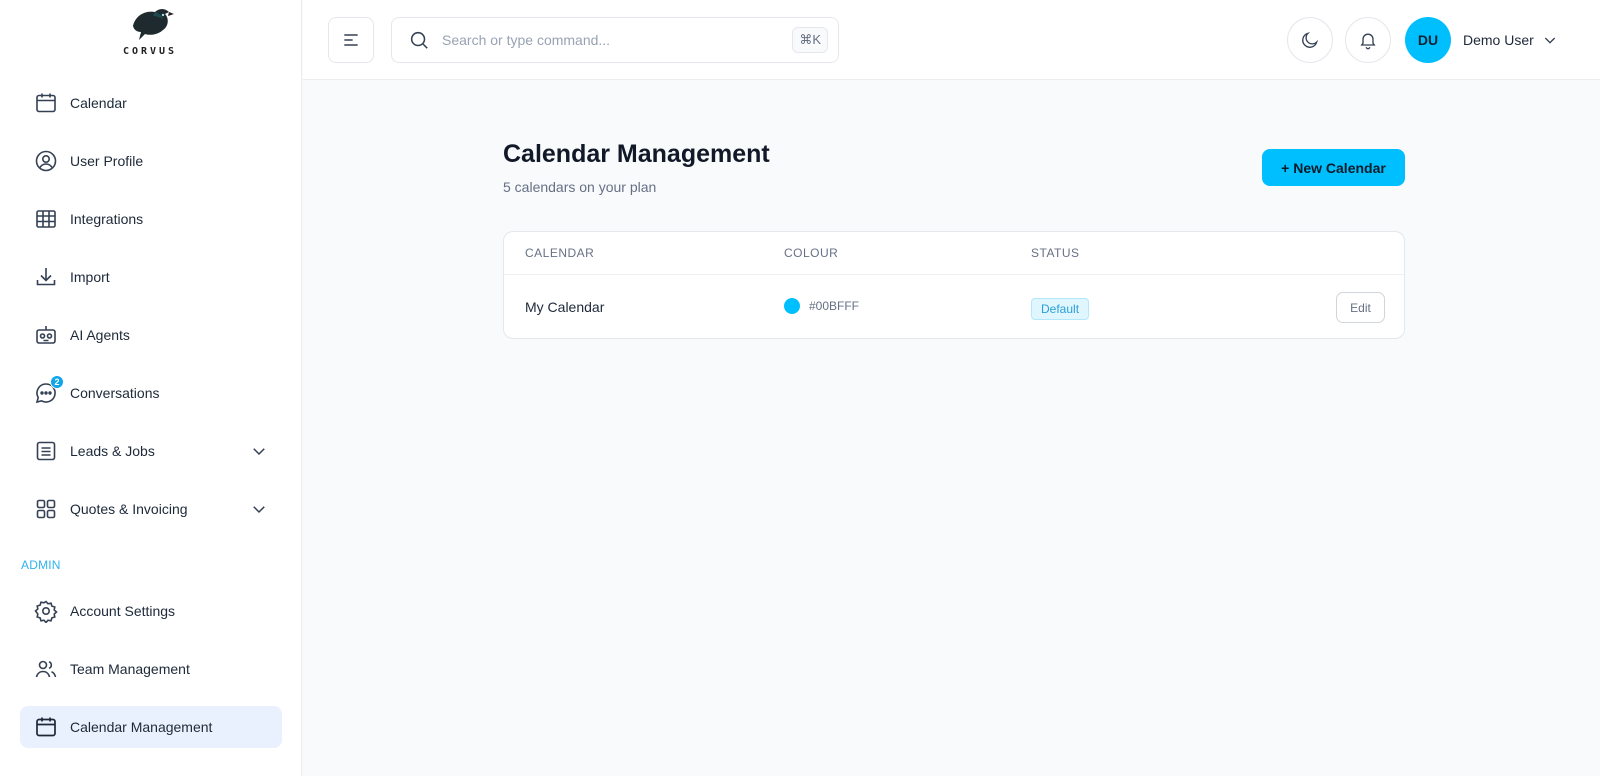 This screenshot has height=776, width=1600. I want to click on search-icon, so click(419, 40).